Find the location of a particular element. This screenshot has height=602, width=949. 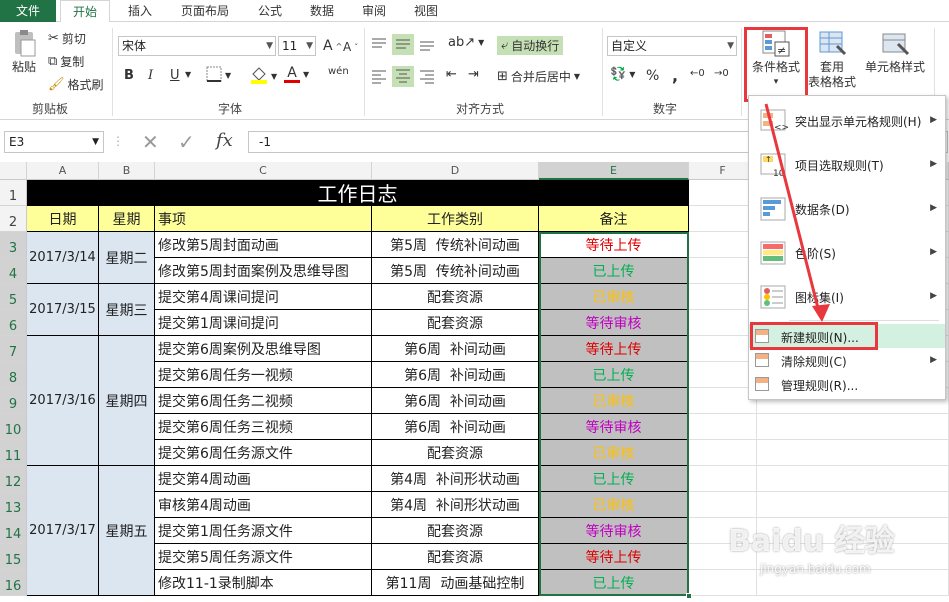

red-arrow is located at coordinates (797, 212).